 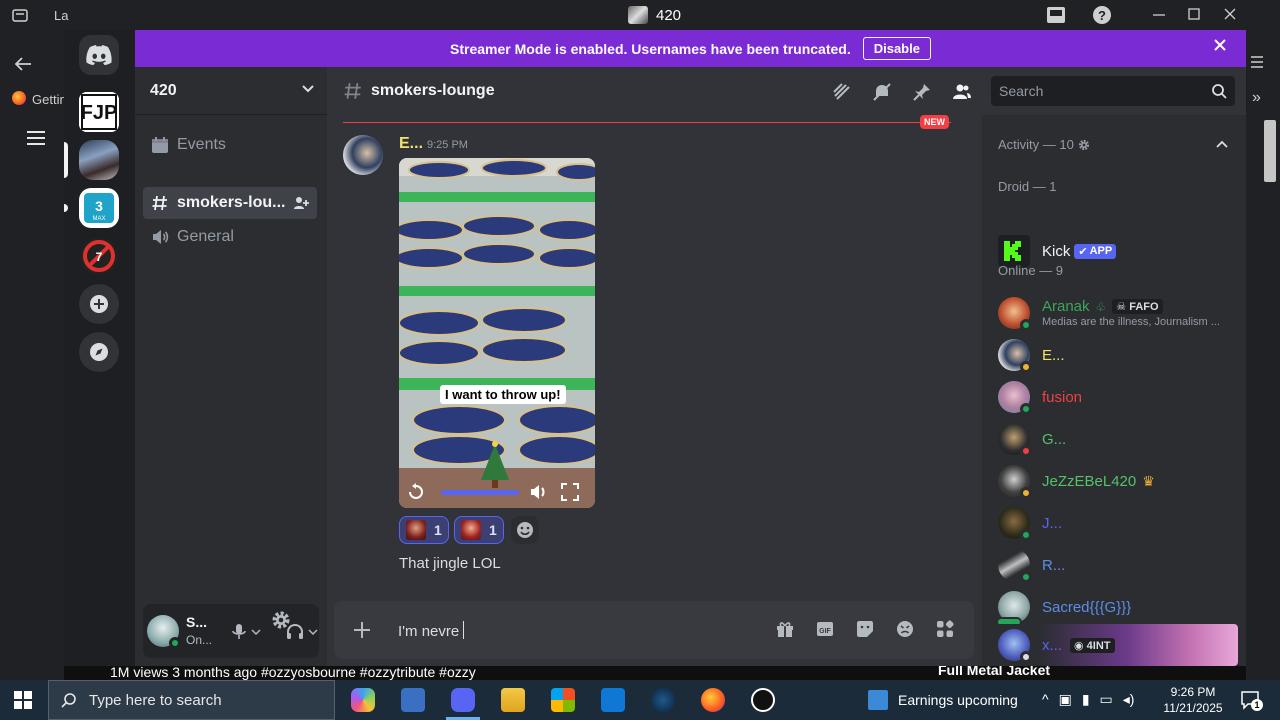 What do you see at coordinates (1086, 699) in the screenshot?
I see `usb-icon: ▮` at bounding box center [1086, 699].